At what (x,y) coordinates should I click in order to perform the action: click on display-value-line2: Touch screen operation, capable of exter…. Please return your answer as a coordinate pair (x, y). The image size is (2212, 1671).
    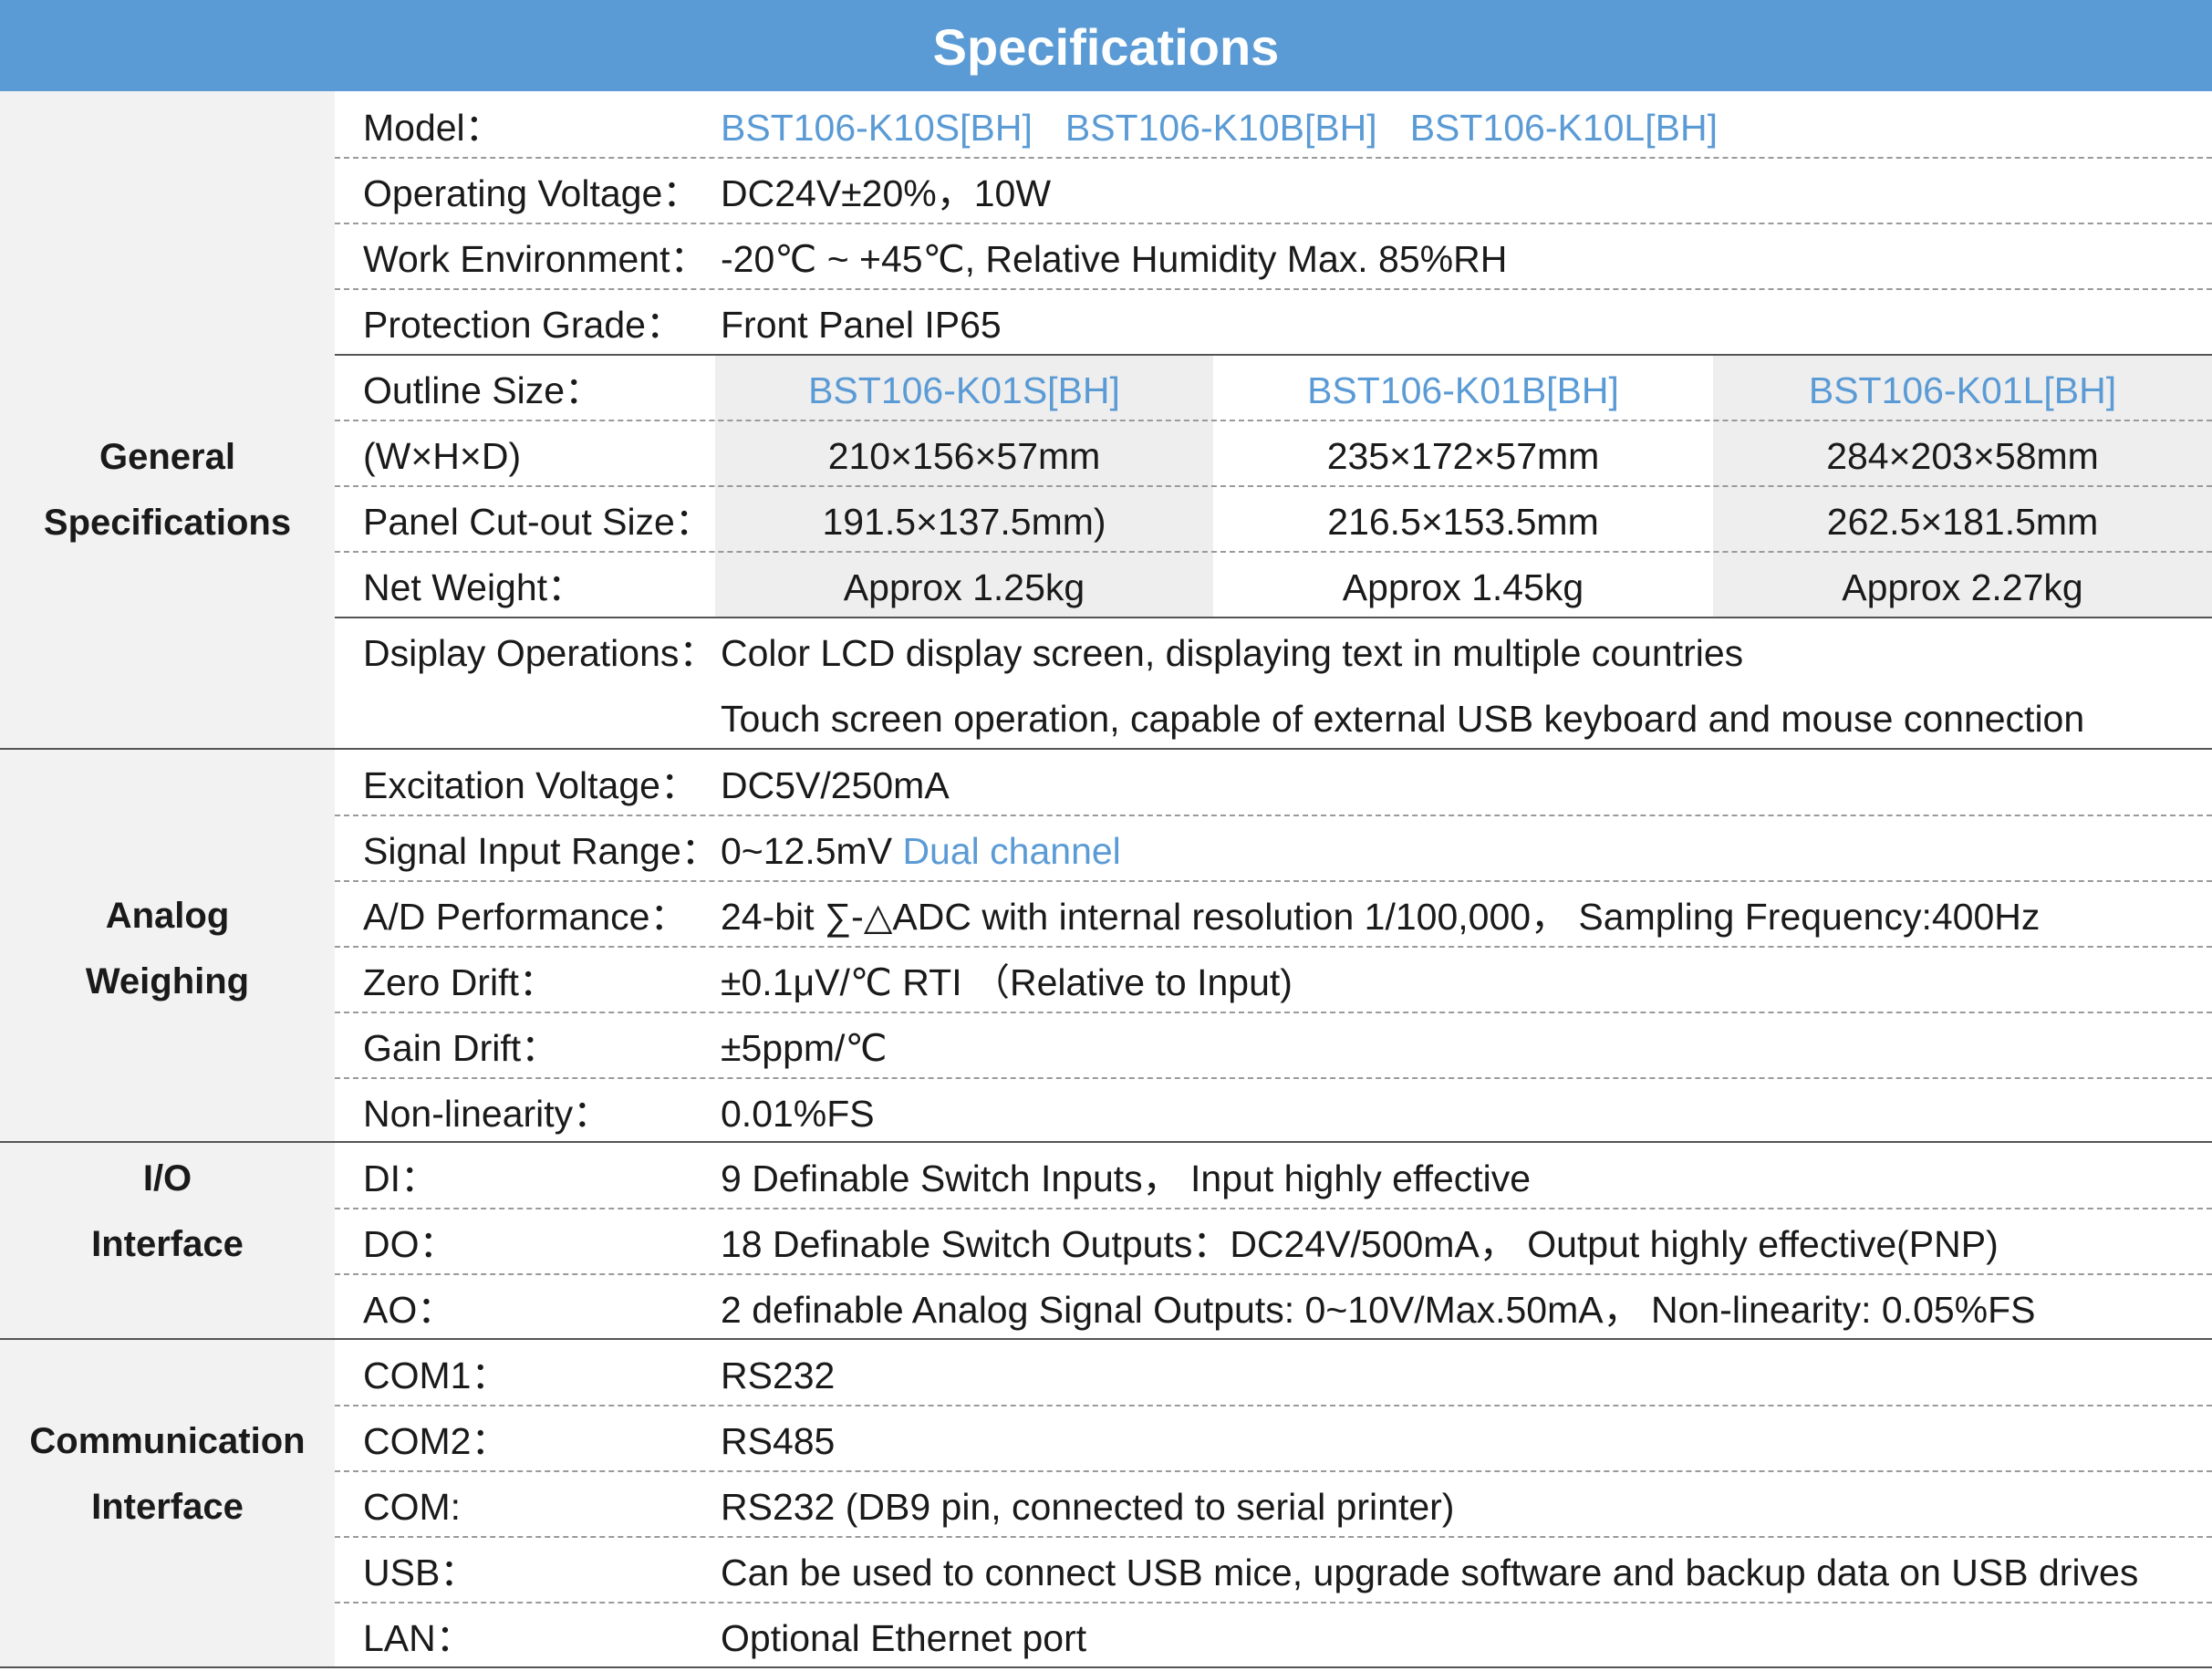
    Looking at the image, I should click on (1403, 719).